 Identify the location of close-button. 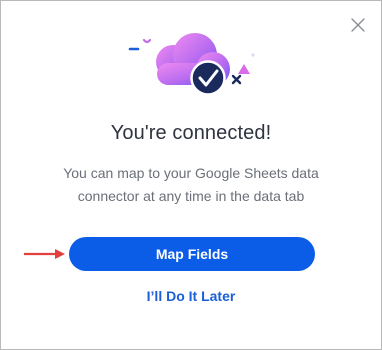
(358, 25).